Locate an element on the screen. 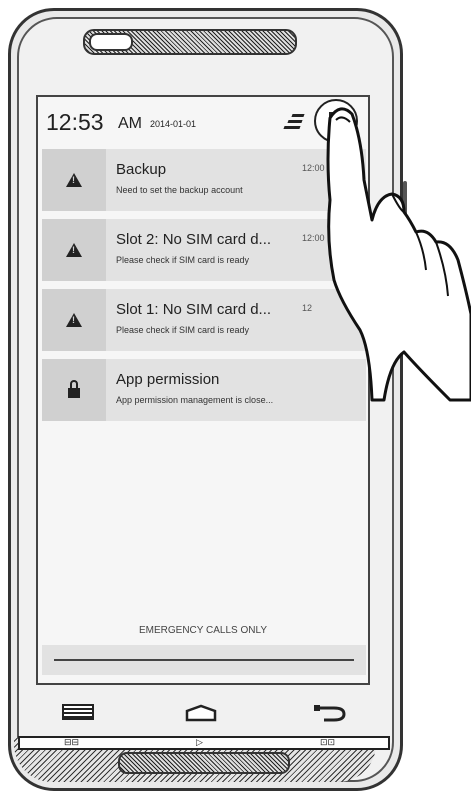 The width and height of the screenshot is (471, 798). emergency-calls-label: EMERGENCY CALLS ONLY is located at coordinates (202, 630).